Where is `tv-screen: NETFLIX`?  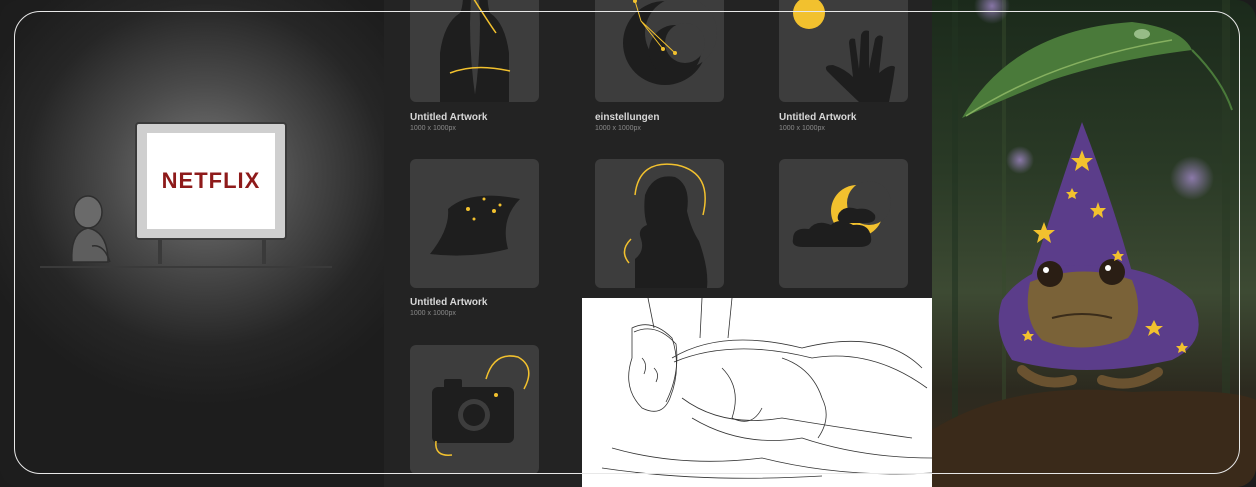 tv-screen: NETFLIX is located at coordinates (211, 181).